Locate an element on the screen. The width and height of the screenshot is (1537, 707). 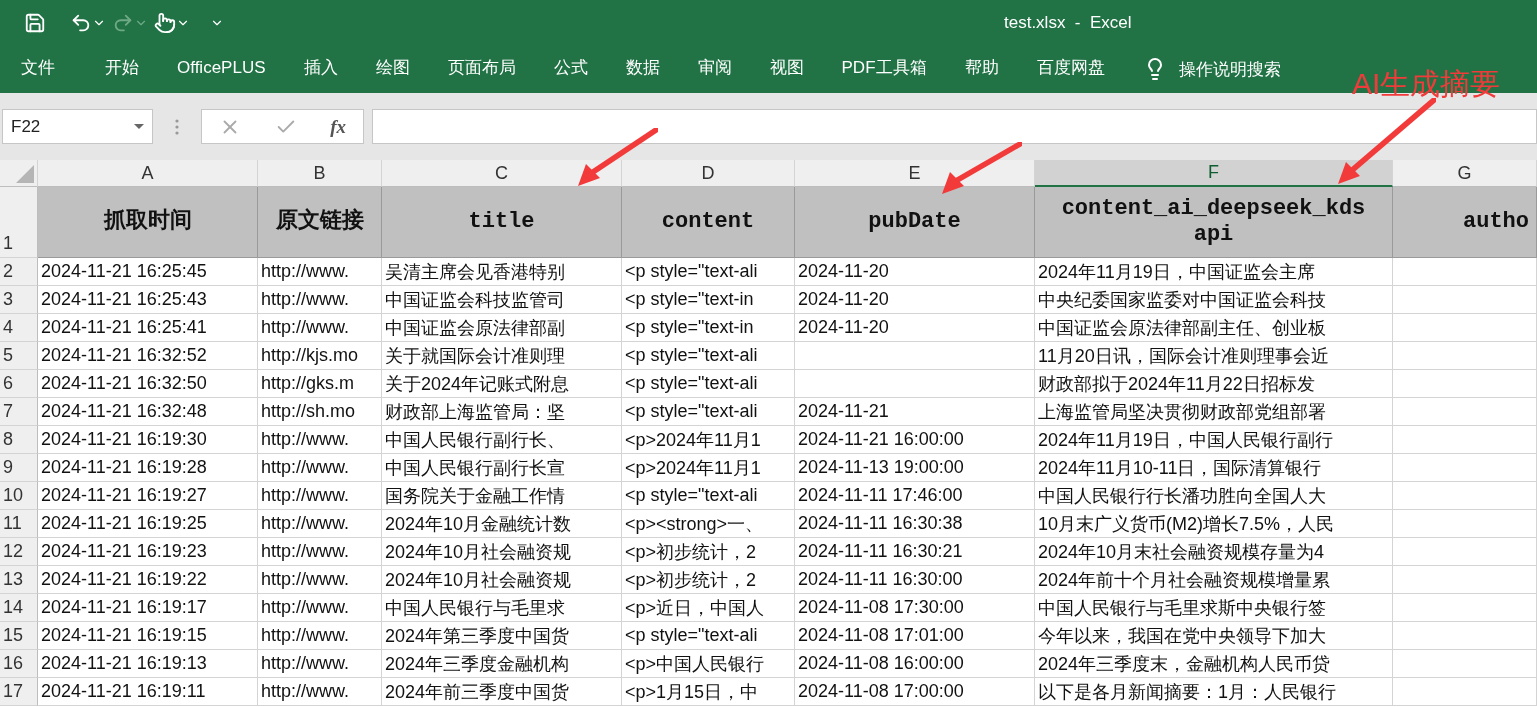
ribbon-tab: 开始 is located at coordinates (122, 69).